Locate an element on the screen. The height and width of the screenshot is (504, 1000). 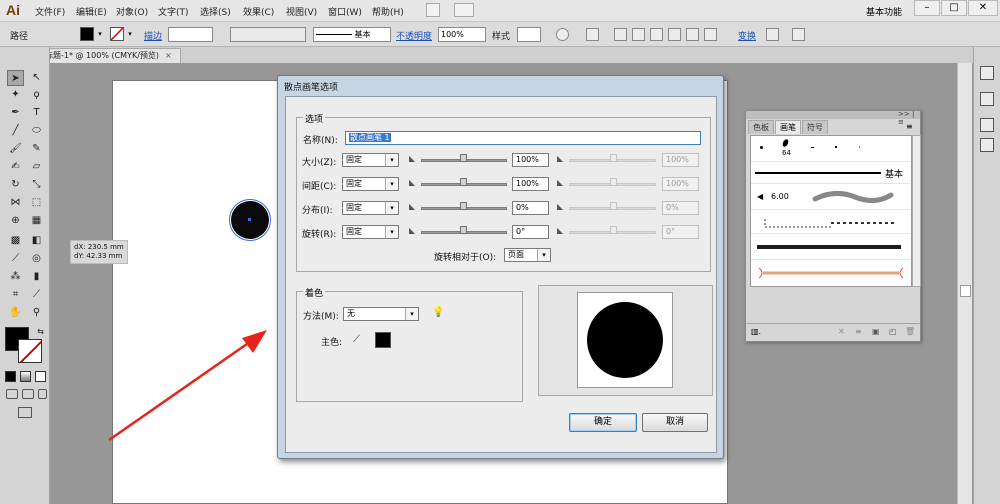
pattern-brush-row is located at coordinates (831, 222).